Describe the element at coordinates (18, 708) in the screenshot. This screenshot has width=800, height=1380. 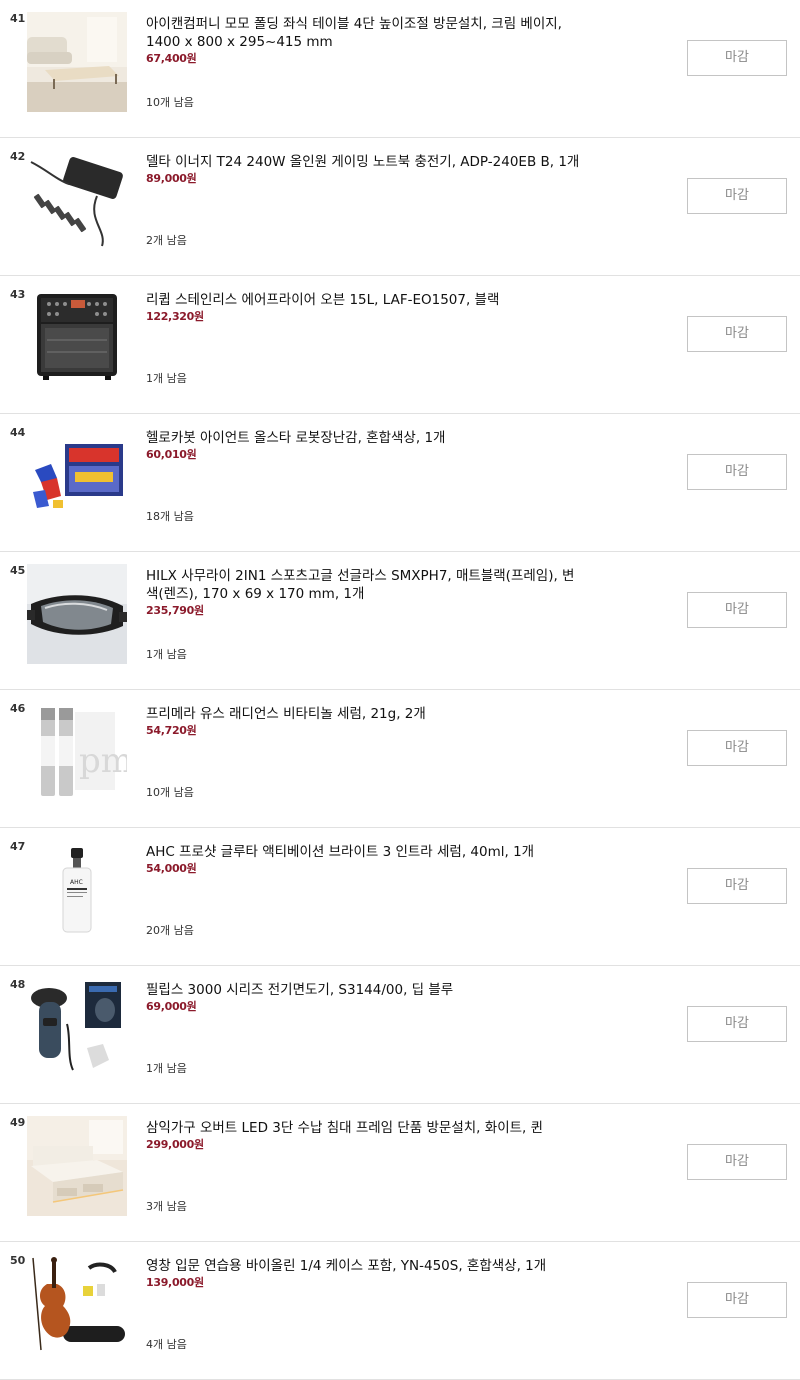
I see `rank-number: 46` at that location.